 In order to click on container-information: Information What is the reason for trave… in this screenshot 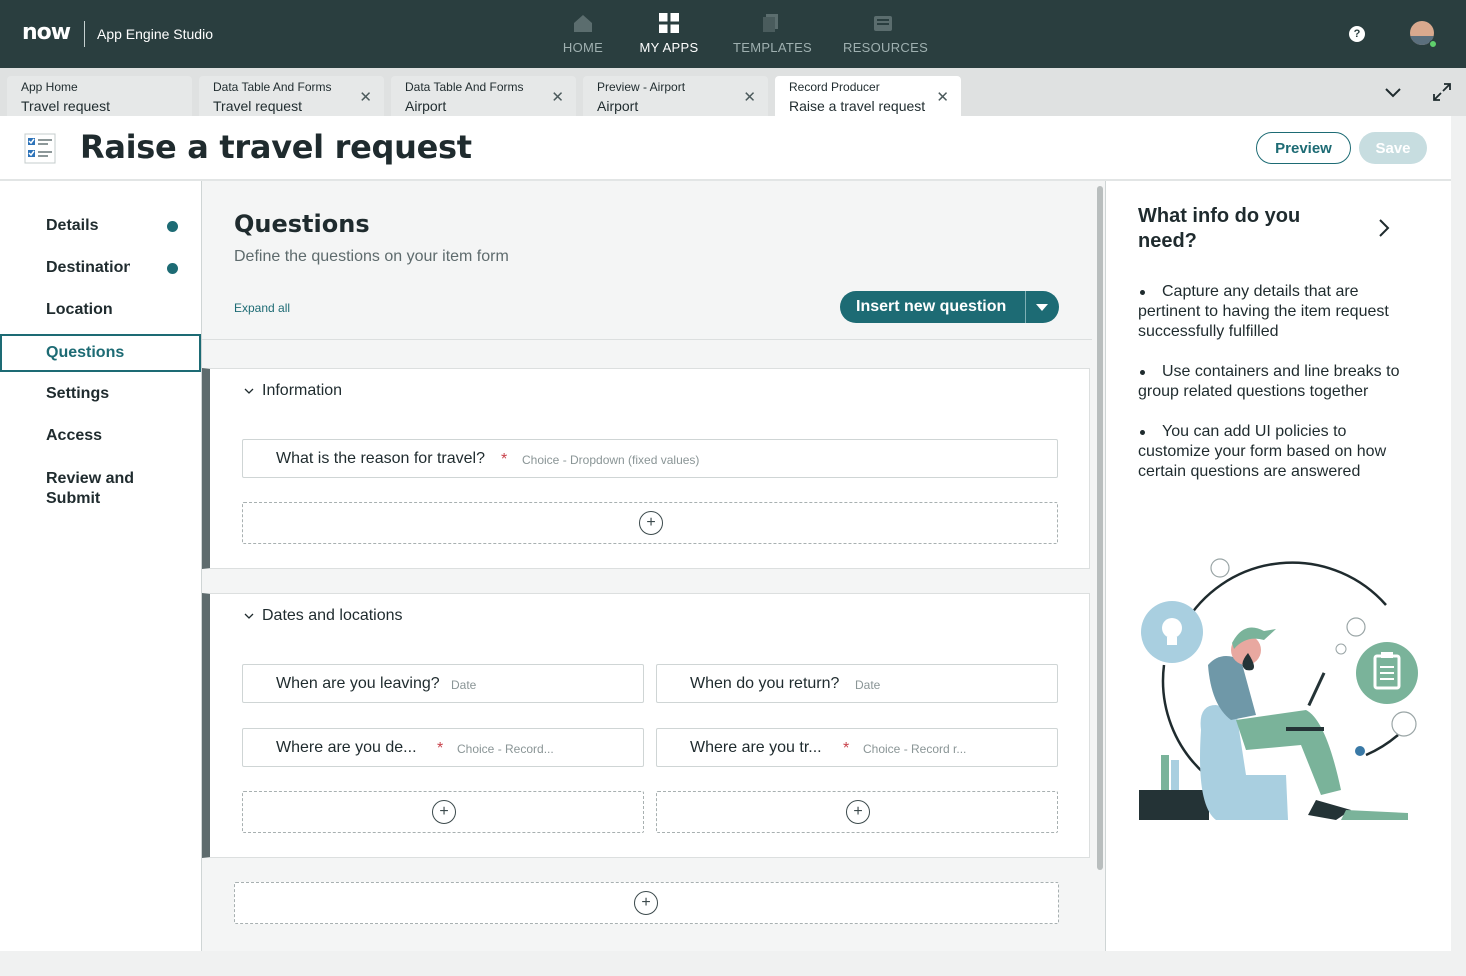, I will do `click(646, 468)`.